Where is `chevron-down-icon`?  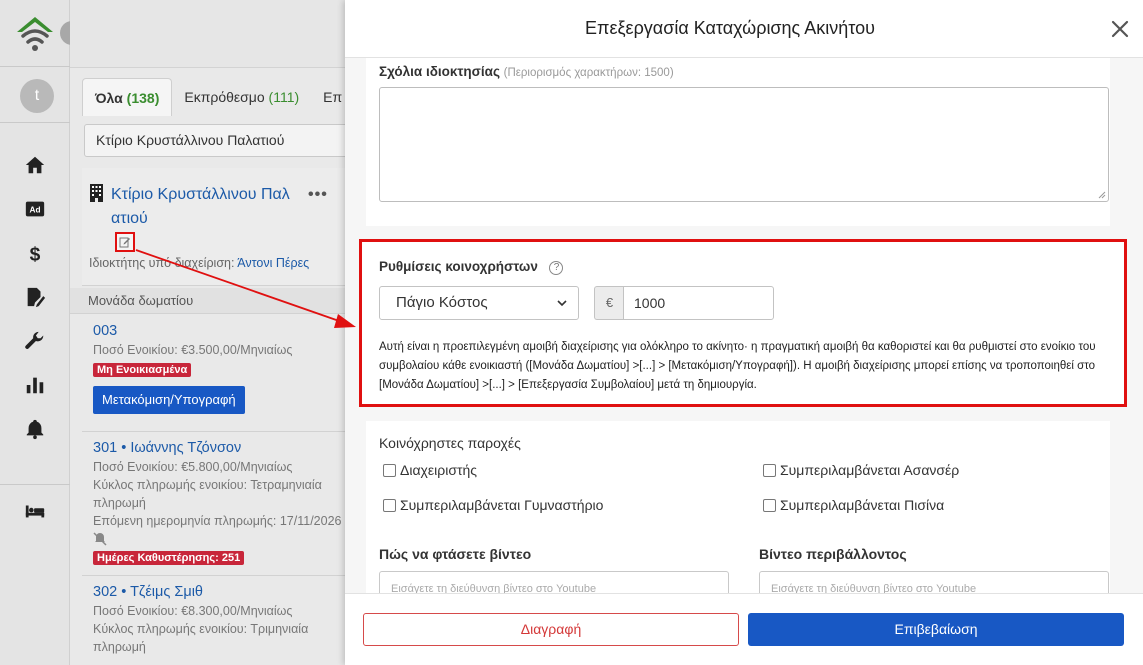 chevron-down-icon is located at coordinates (562, 303).